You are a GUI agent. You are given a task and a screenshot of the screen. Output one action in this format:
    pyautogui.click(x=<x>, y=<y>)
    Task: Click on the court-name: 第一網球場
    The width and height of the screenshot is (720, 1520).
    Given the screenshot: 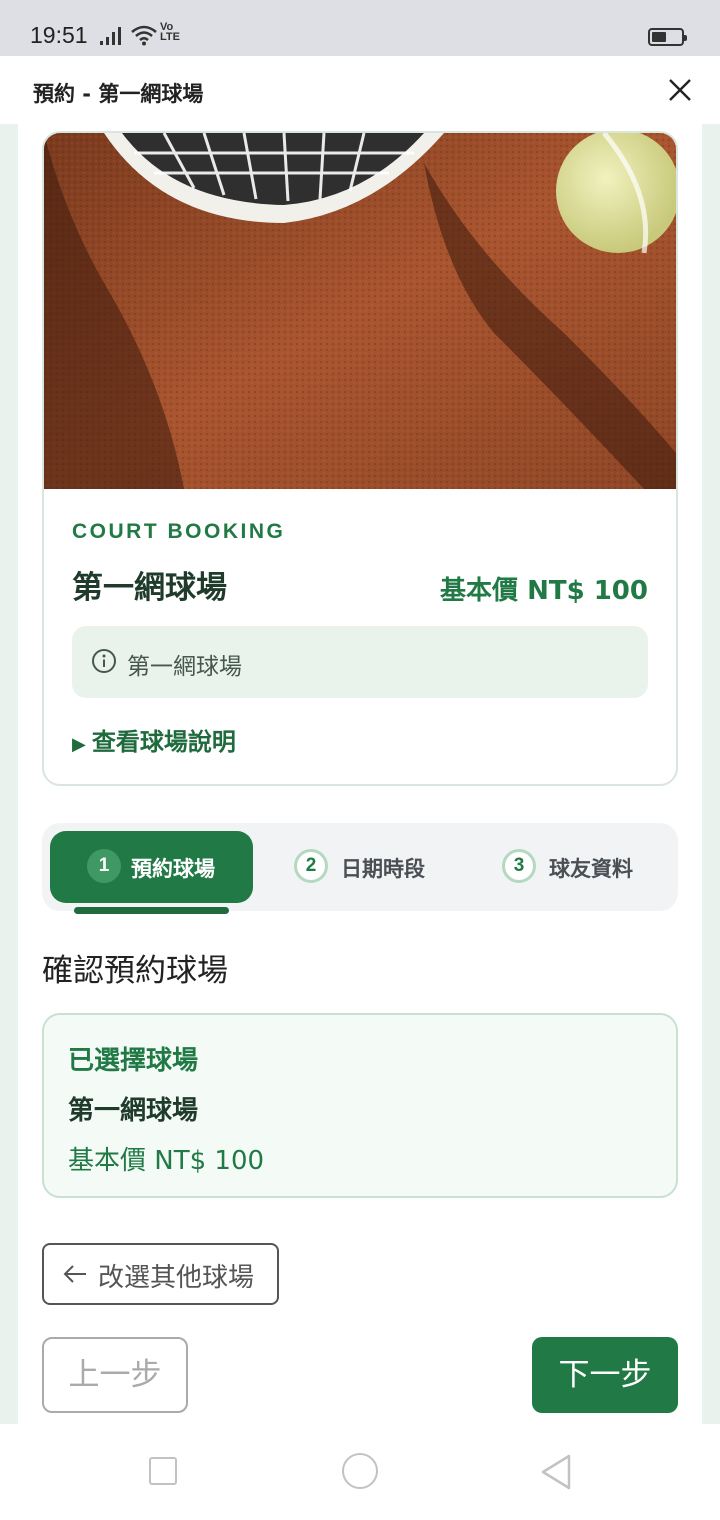 What is the action you would take?
    pyautogui.click(x=149, y=588)
    